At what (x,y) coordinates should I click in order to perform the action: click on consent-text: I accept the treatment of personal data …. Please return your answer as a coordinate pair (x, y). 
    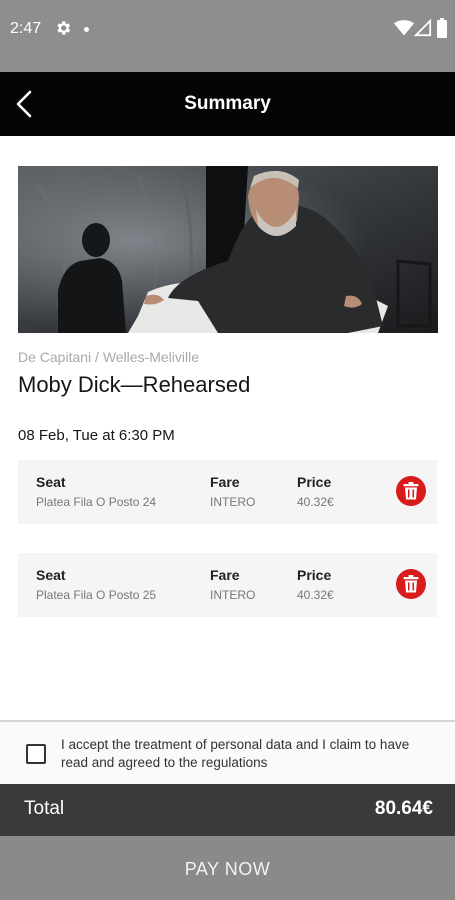
    Looking at the image, I should click on (235, 753).